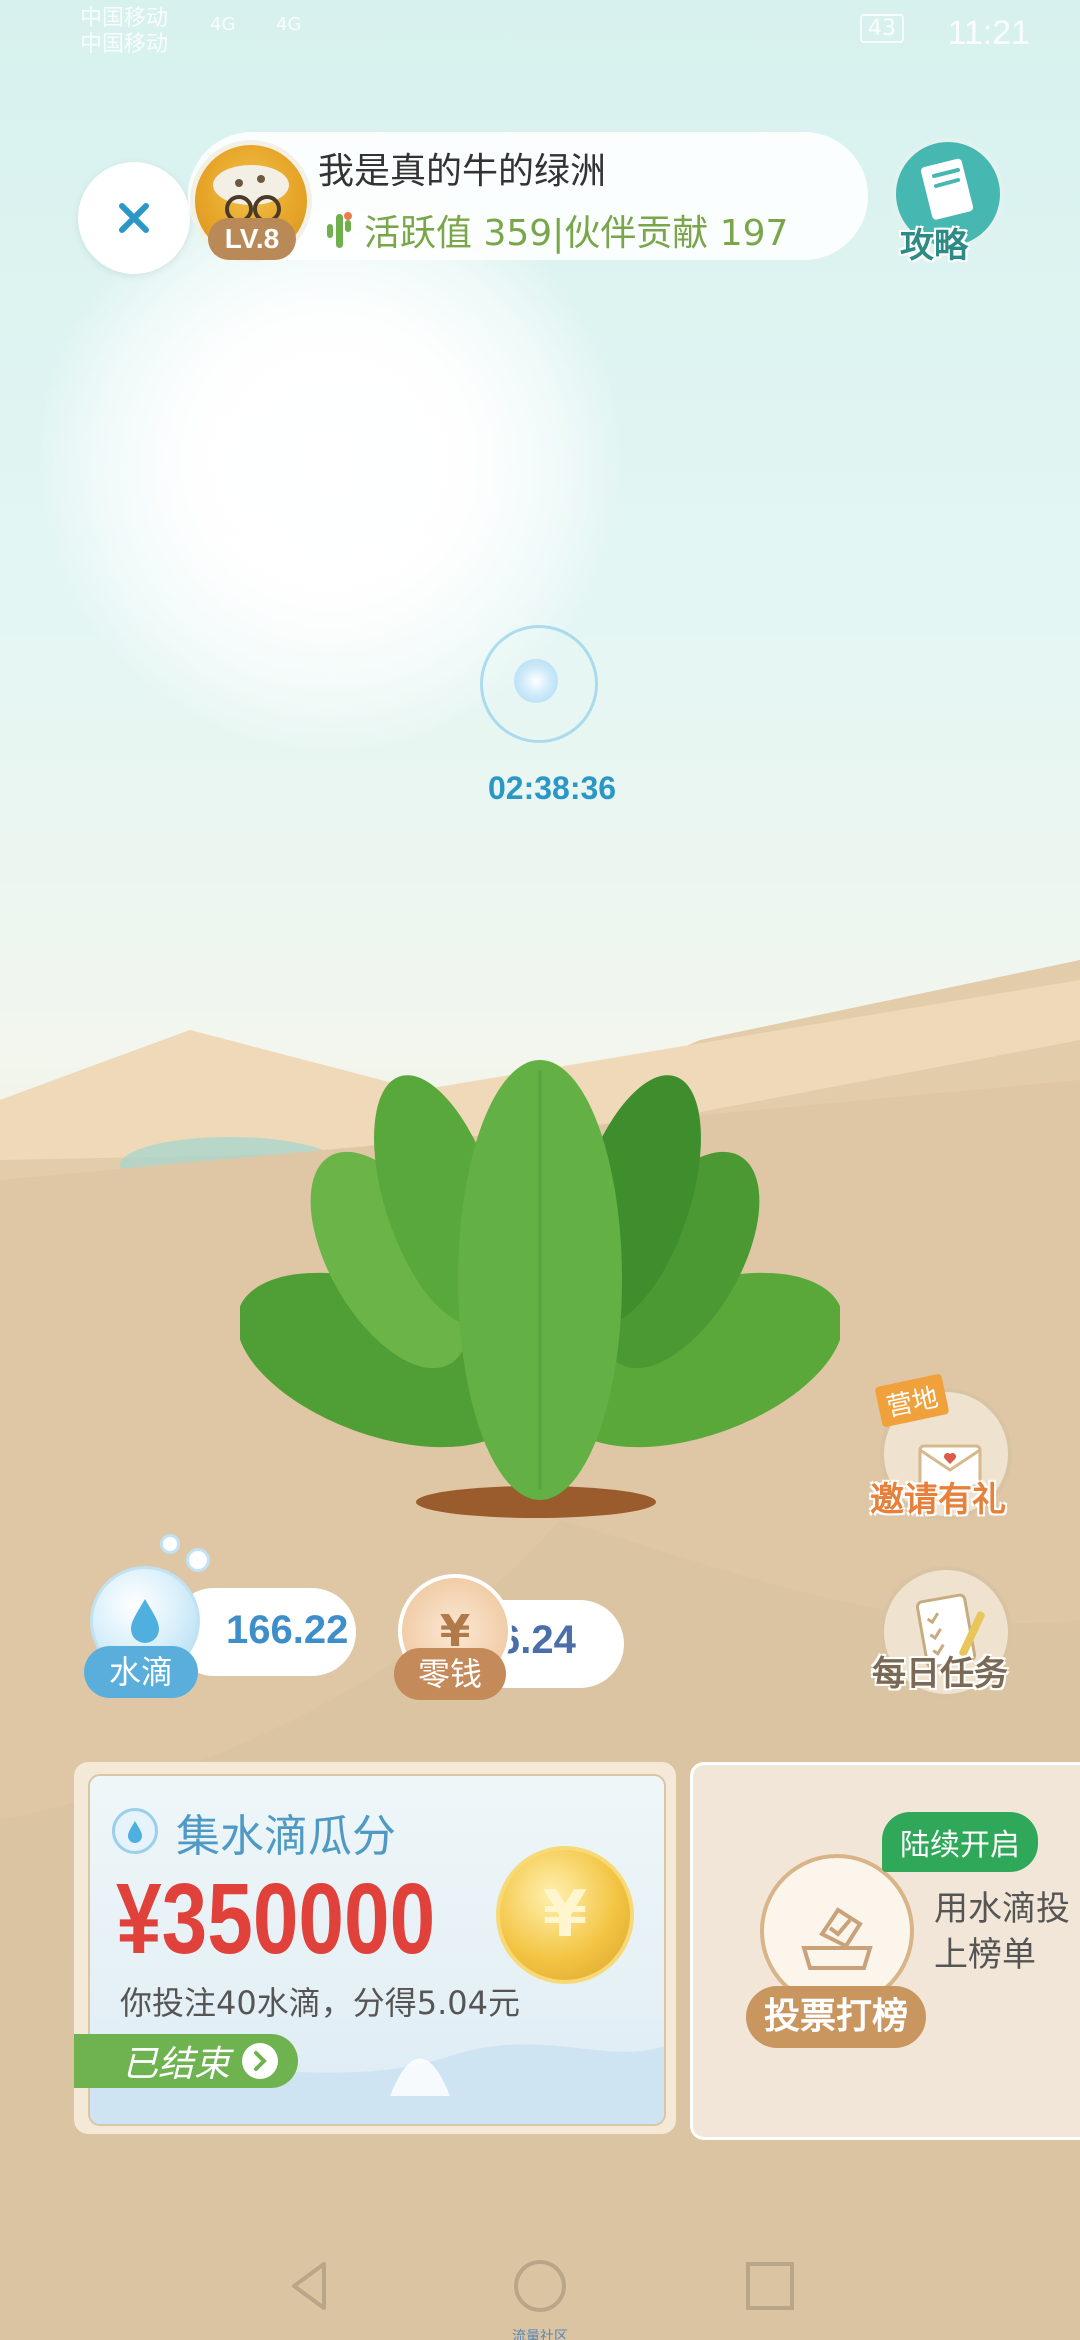 The image size is (1080, 2340). I want to click on profile-stats: 活跃值 359|伙伴贡献 197, so click(556, 230).